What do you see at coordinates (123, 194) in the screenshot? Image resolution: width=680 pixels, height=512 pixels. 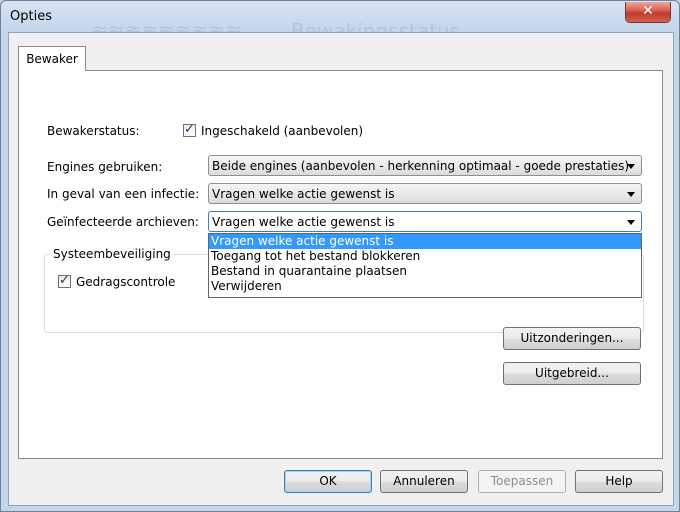 I see `infection-label: In geval van een infectie:` at bounding box center [123, 194].